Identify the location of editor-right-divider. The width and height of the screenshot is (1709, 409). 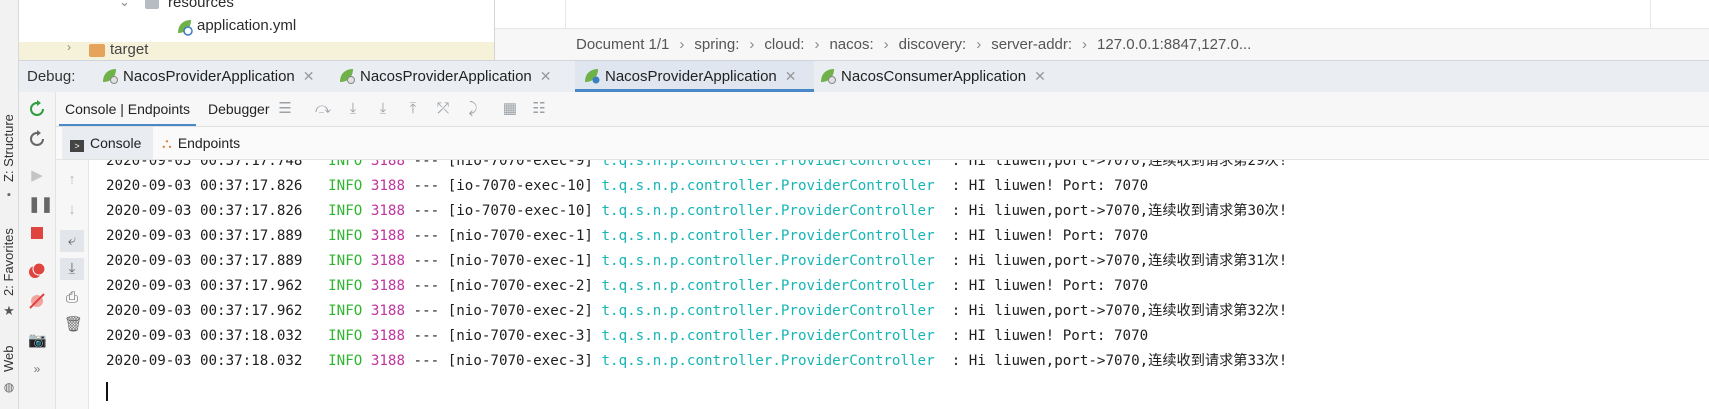
(1650, 14).